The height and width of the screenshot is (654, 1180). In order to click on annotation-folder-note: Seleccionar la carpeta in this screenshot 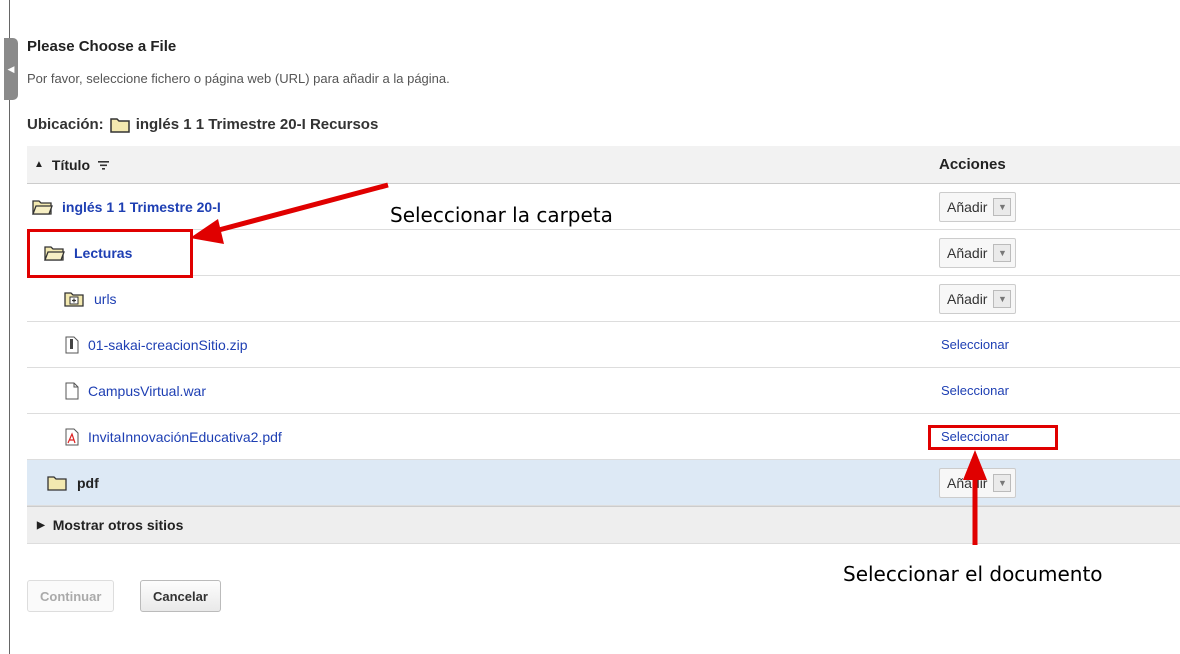, I will do `click(501, 215)`.